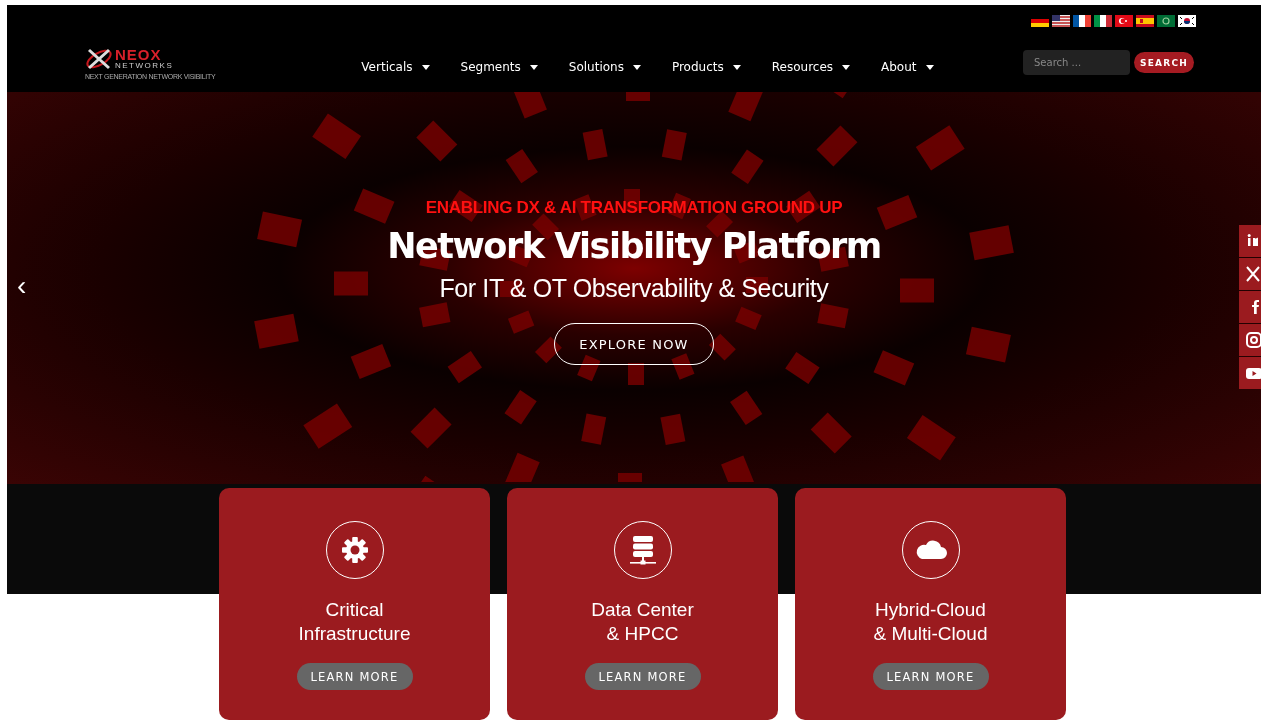 This screenshot has height=723, width=1261. I want to click on hero-title: Network Visibility Platform, so click(634, 246).